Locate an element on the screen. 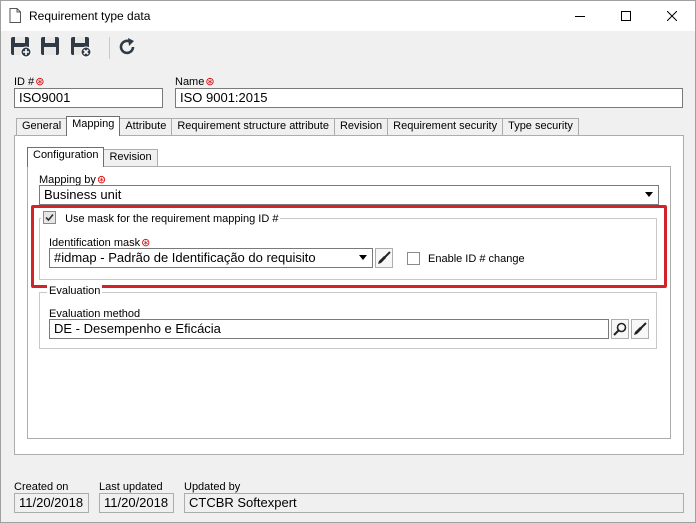  save-icon is located at coordinates (50, 46).